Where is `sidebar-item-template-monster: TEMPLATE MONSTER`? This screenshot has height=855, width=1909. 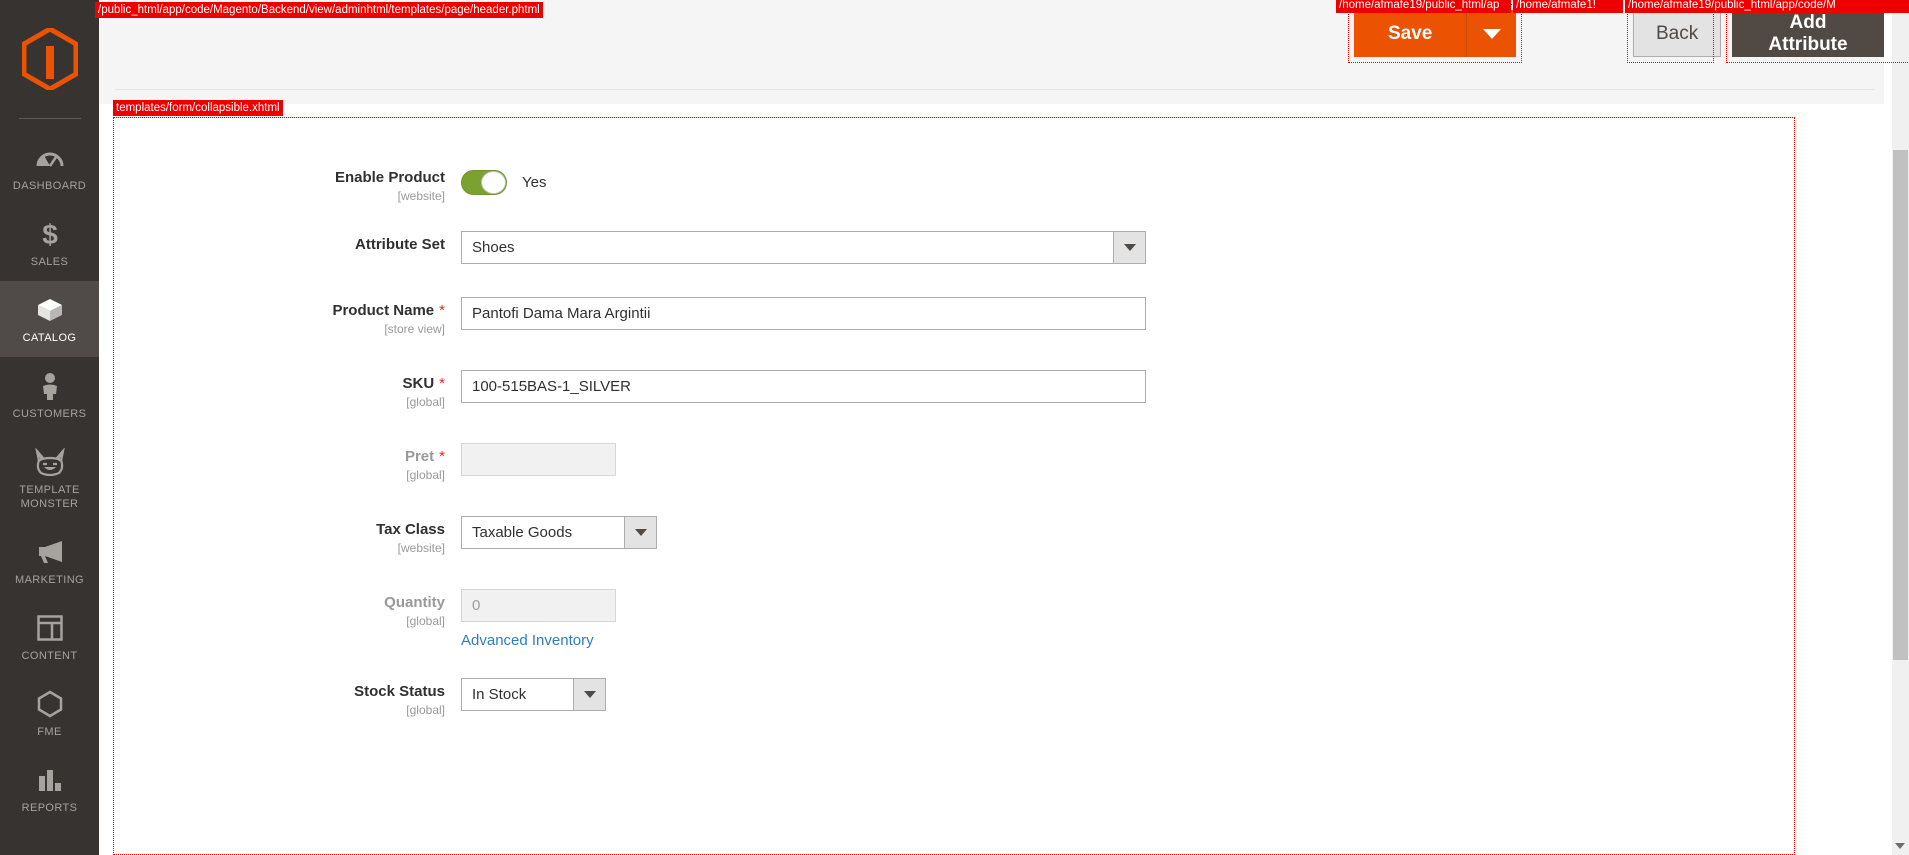
sidebar-item-template-monster: TEMPLATE MONSTER is located at coordinates (49, 478).